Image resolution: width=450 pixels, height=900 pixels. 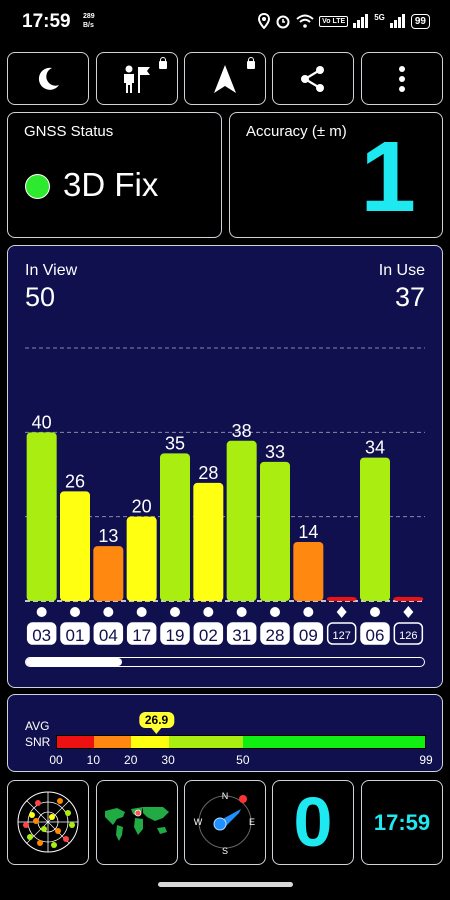 What do you see at coordinates (336, 175) in the screenshot?
I see `accuracy-panel: Accuracy (± m) 1` at bounding box center [336, 175].